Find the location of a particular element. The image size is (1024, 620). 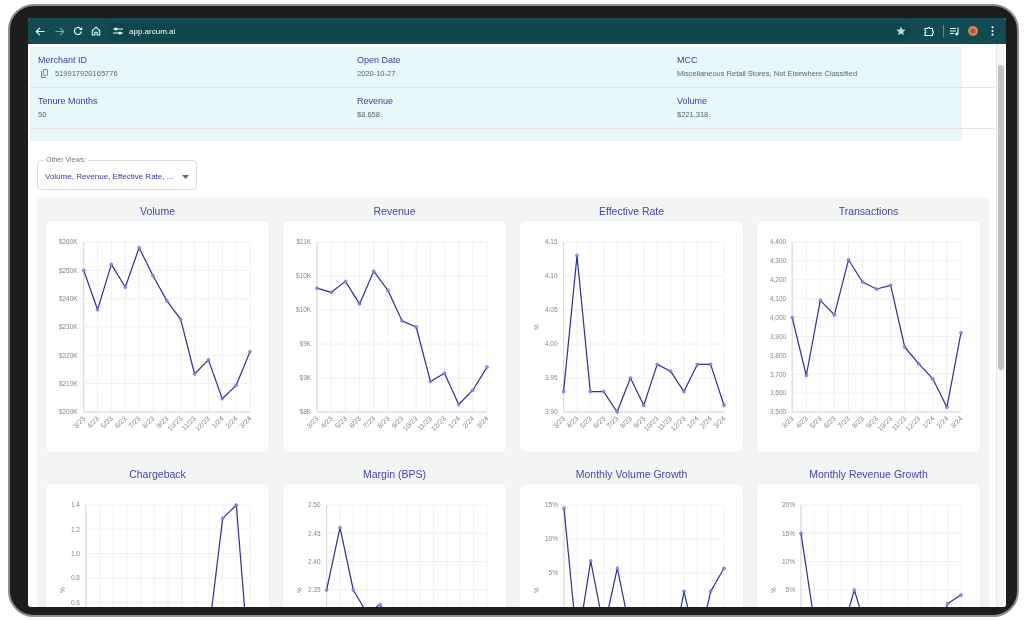

chart-title: Volume is located at coordinates (157, 211).